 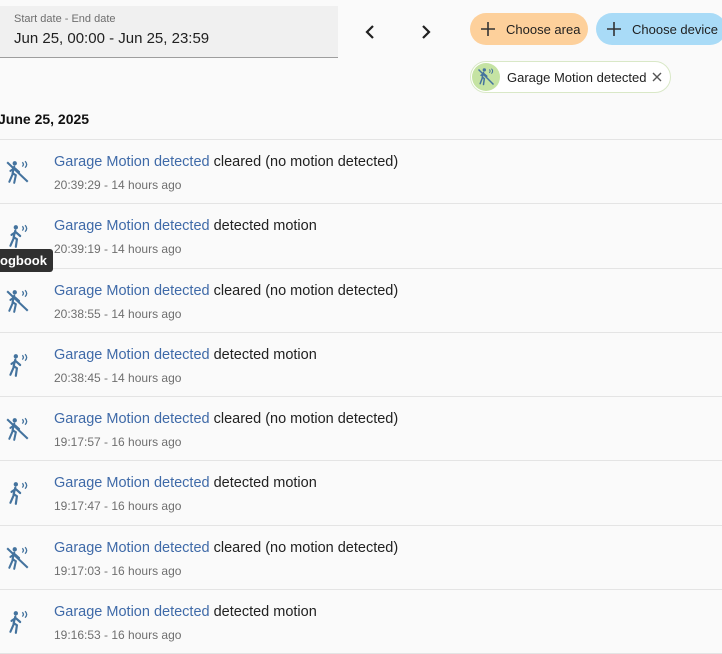 I want to click on previous-day-button, so click(x=370, y=32).